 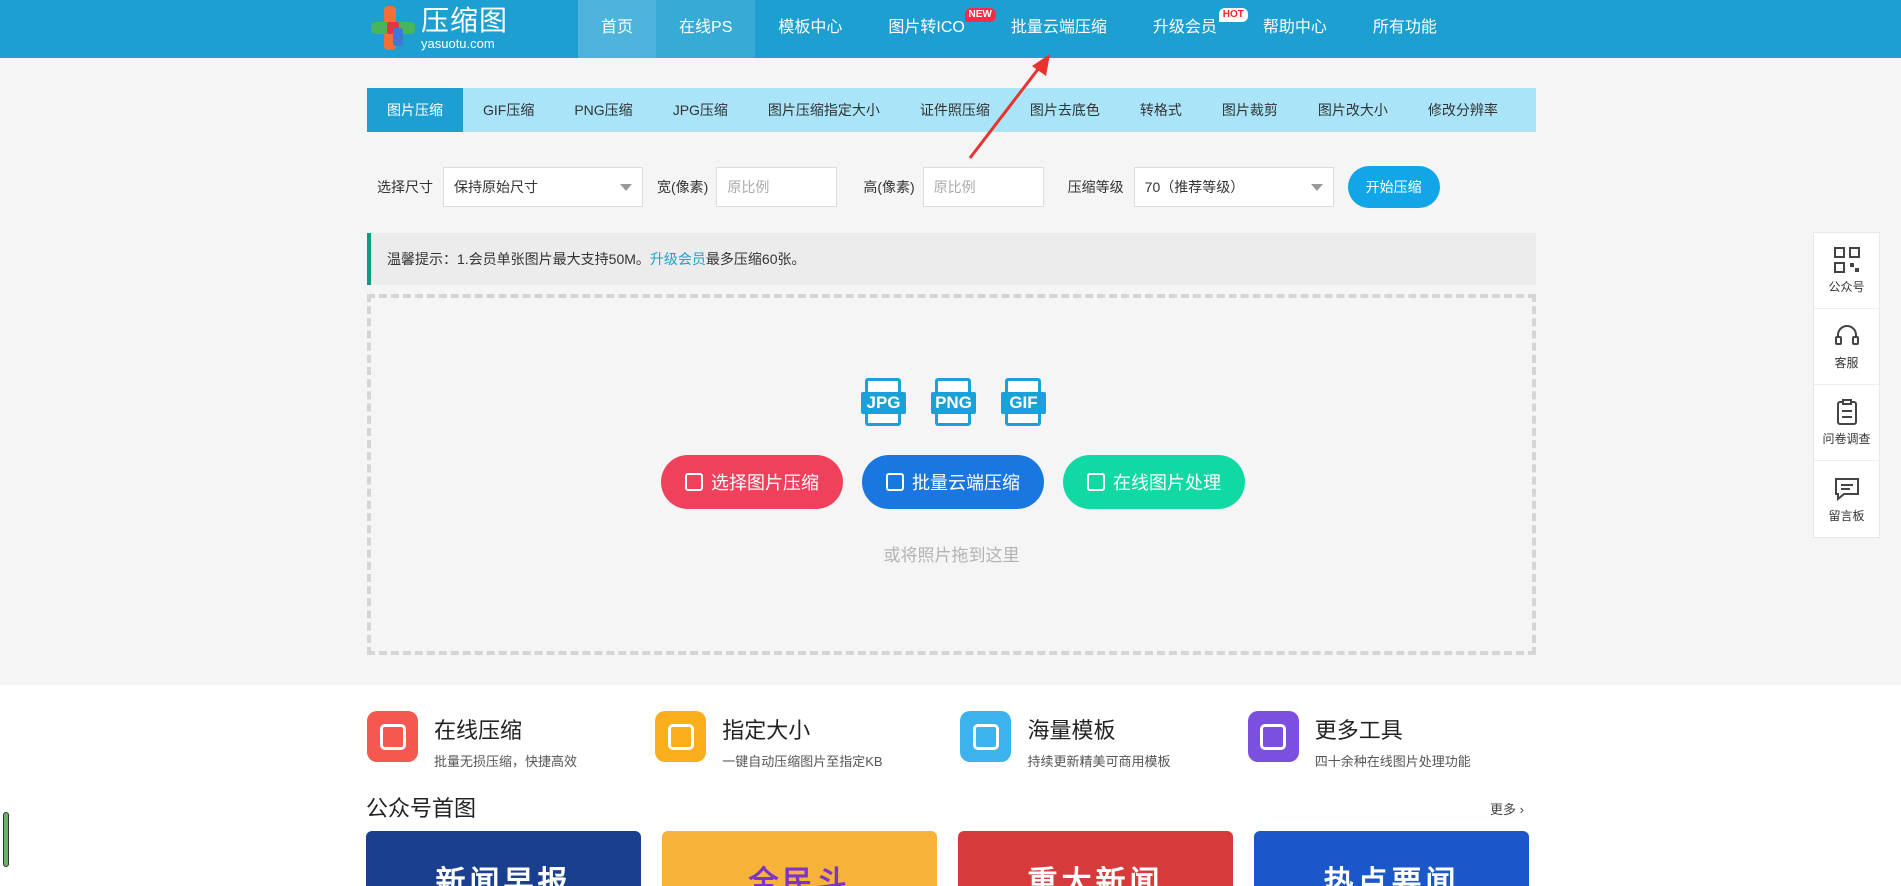 I want to click on size-label: 选择尺寸, so click(x=405, y=187).